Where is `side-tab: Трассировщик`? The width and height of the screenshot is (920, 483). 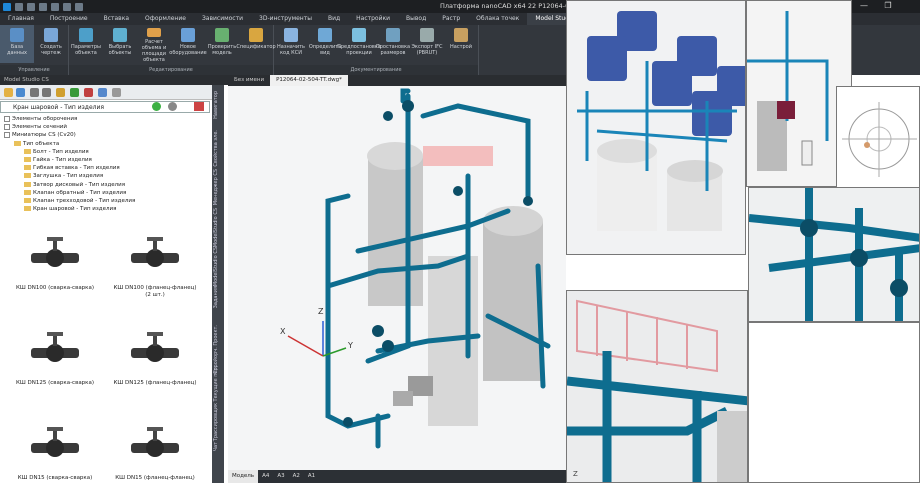
side-tab: Трассировщик is located at coordinates (218, 422).